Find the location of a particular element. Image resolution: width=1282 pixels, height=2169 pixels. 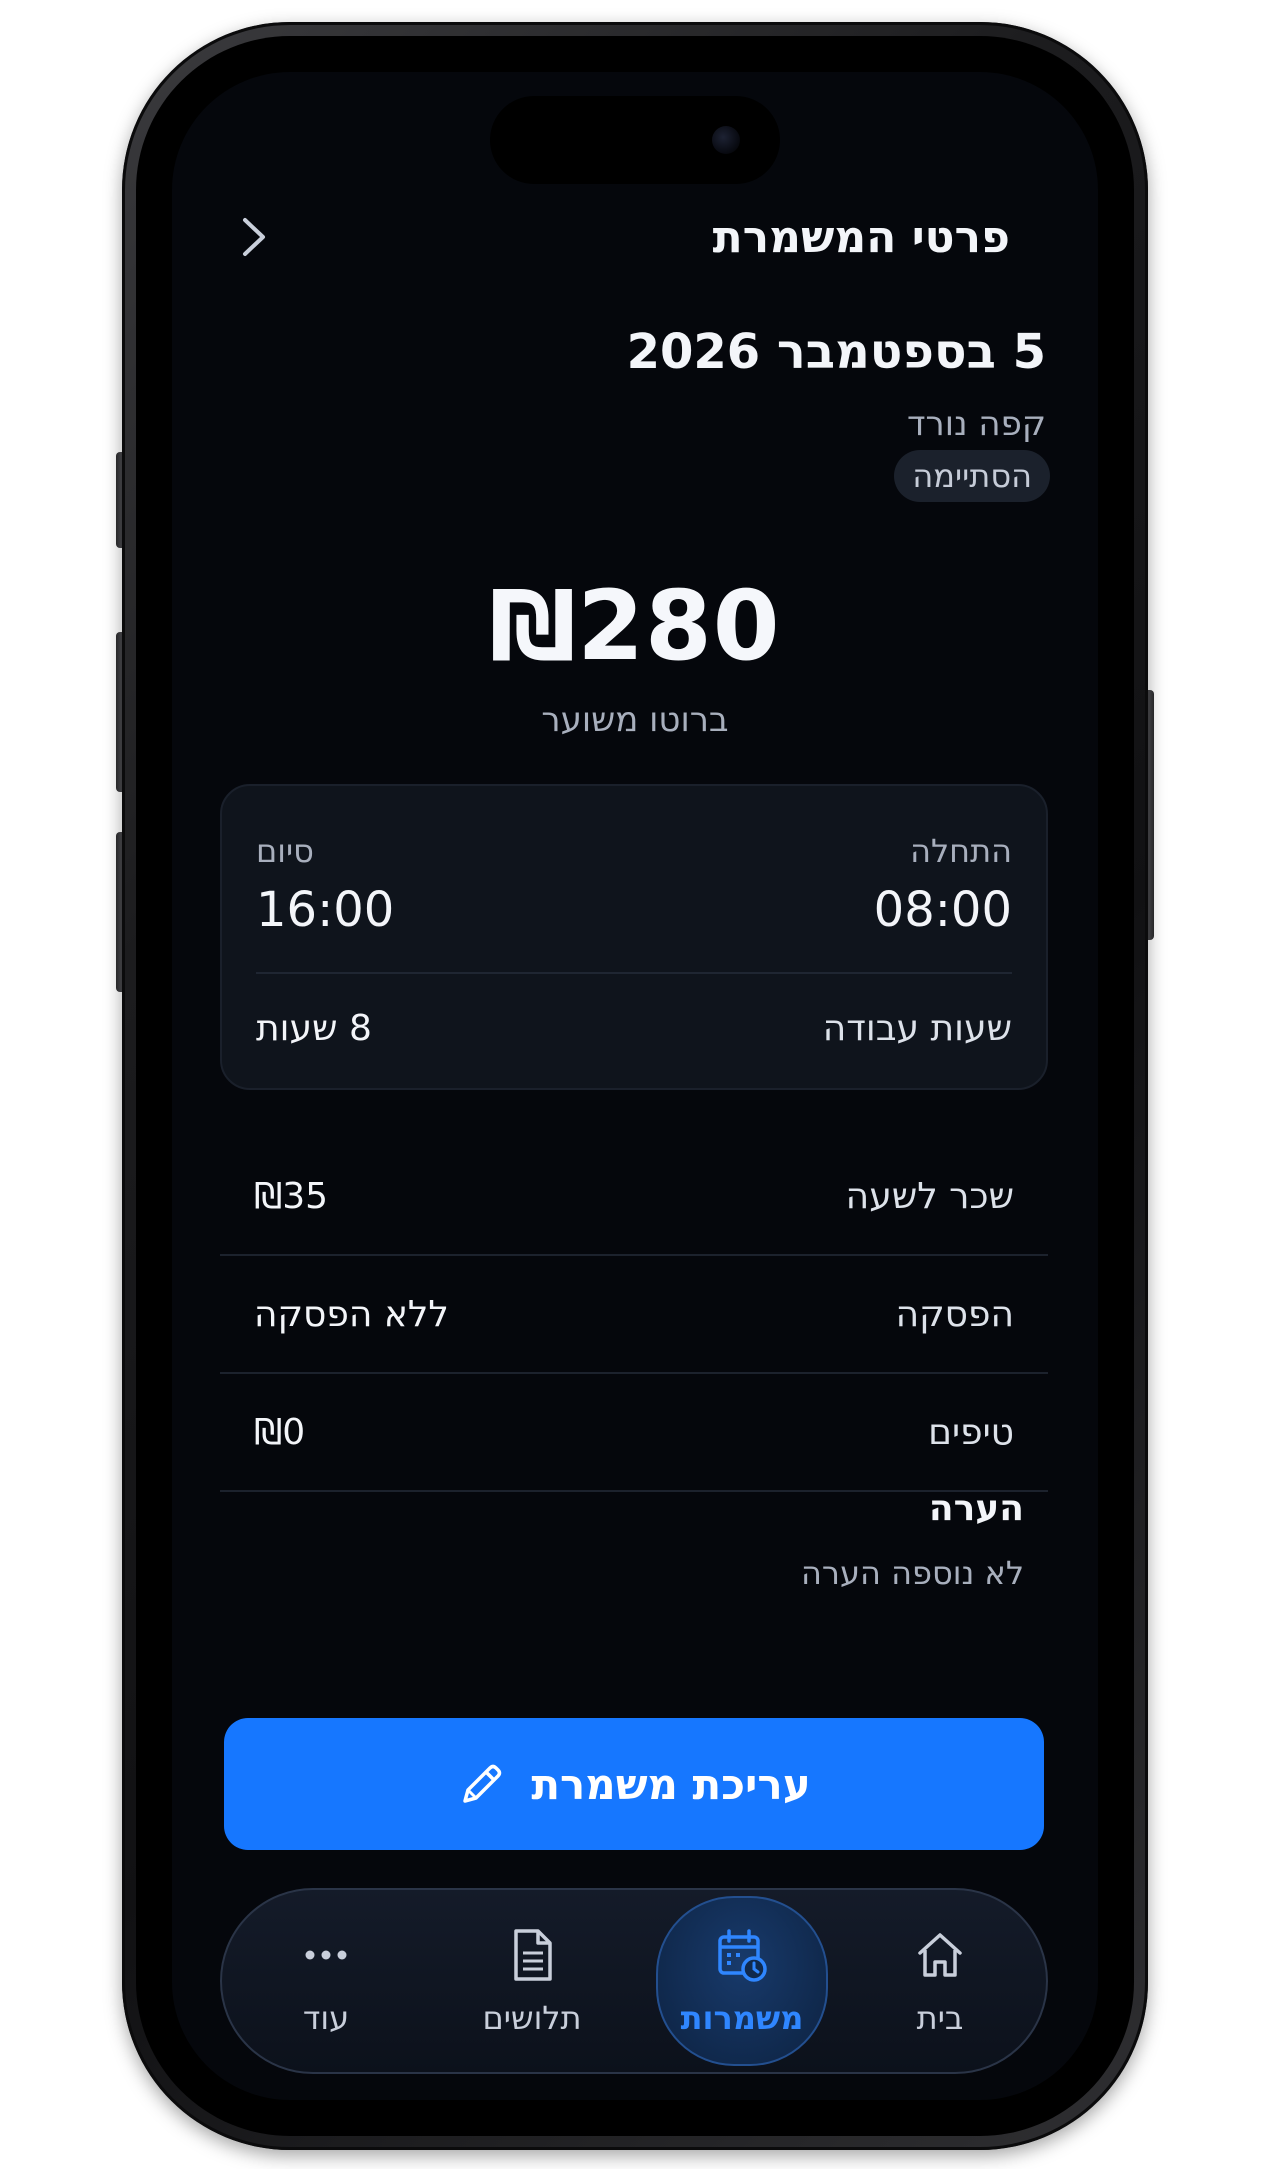

hourly-rate-row: שכר לשעה ₪35 is located at coordinates (634, 1197).